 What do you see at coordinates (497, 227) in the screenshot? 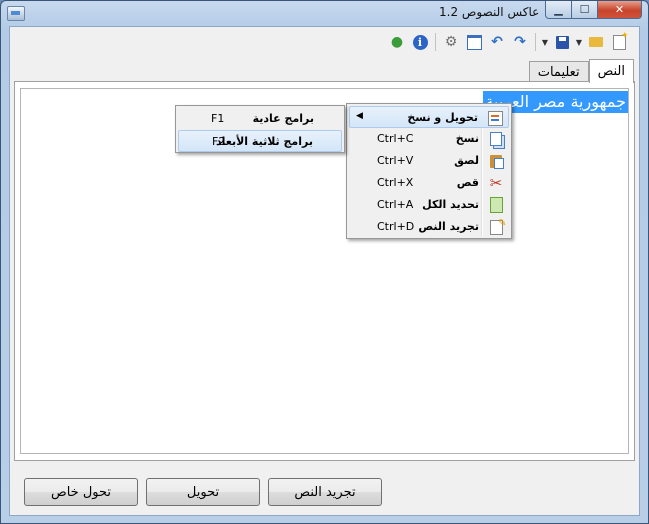
I see `strip-text-icon: ✎` at bounding box center [497, 227].